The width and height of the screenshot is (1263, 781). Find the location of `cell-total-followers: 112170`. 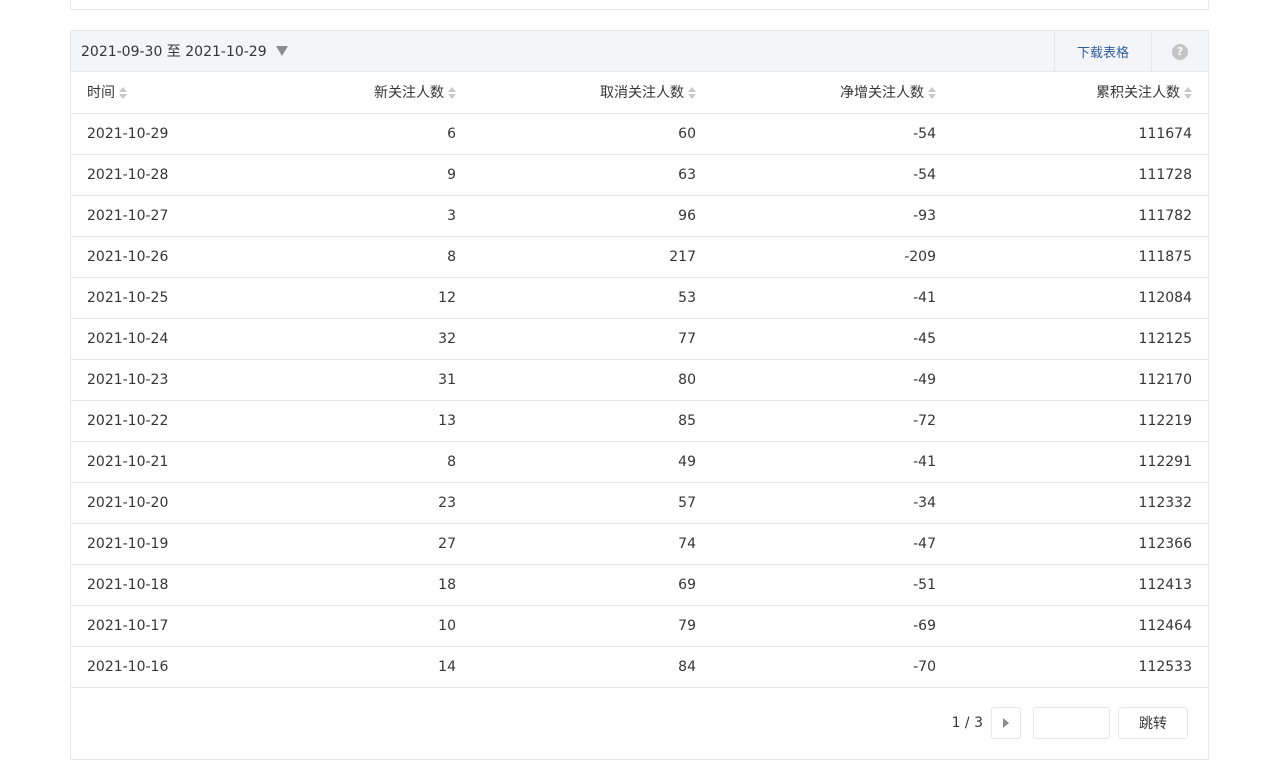

cell-total-followers: 112170 is located at coordinates (1080, 380).